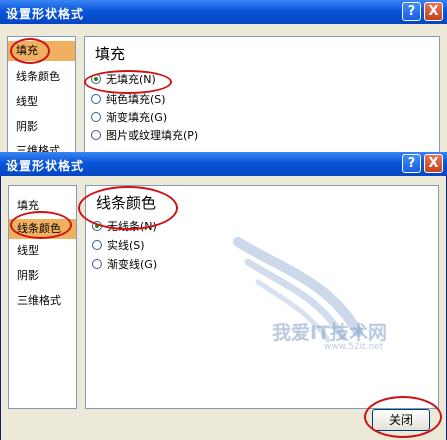 Image resolution: width=447 pixels, height=440 pixels. What do you see at coordinates (132, 264) in the screenshot?
I see `radio-label: 渐变线(G)` at bounding box center [132, 264].